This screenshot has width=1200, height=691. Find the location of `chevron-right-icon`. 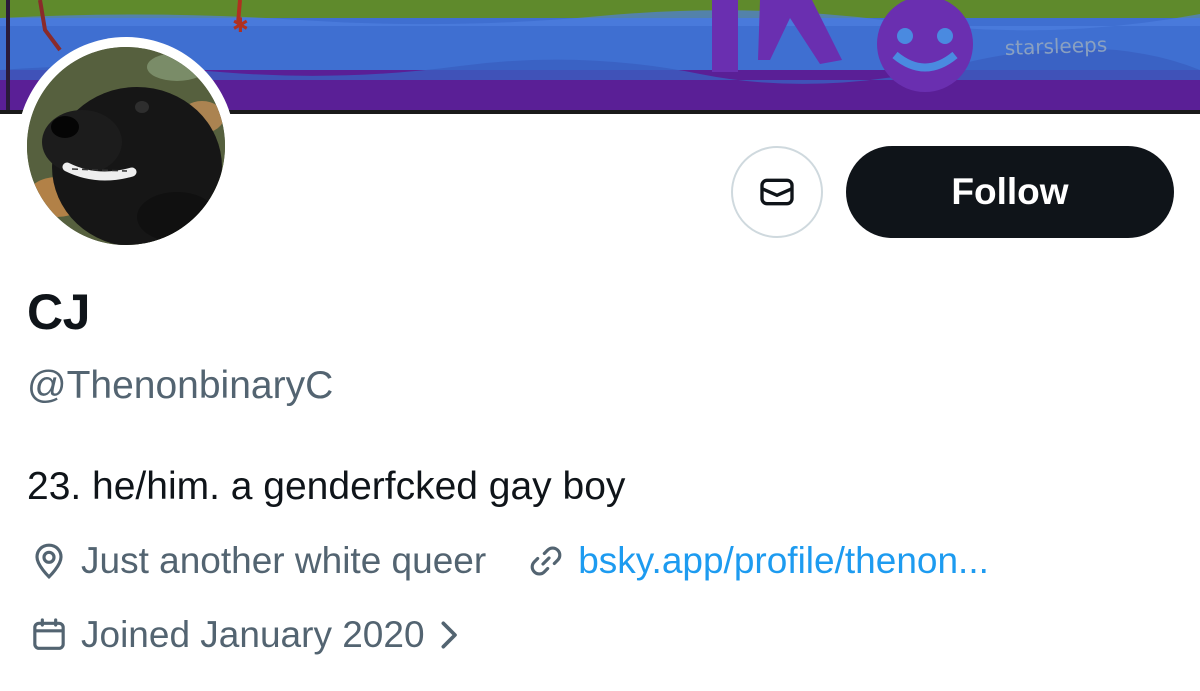

chevron-right-icon is located at coordinates (450, 635).